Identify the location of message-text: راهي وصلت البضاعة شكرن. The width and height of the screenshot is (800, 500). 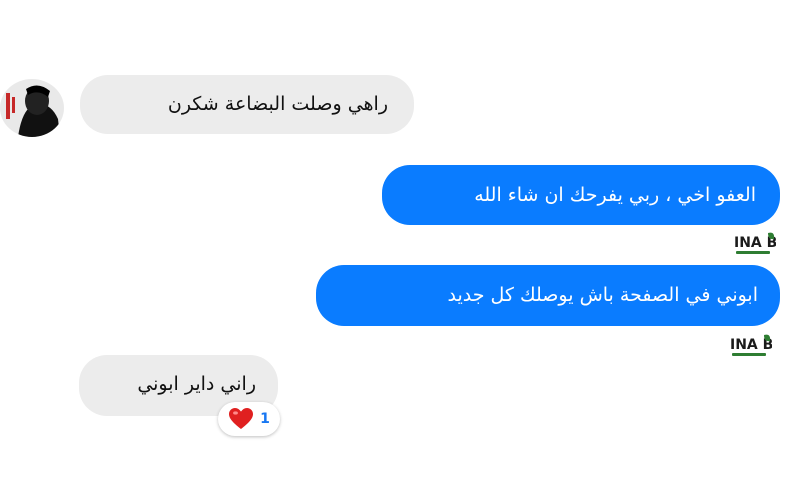
(277, 104).